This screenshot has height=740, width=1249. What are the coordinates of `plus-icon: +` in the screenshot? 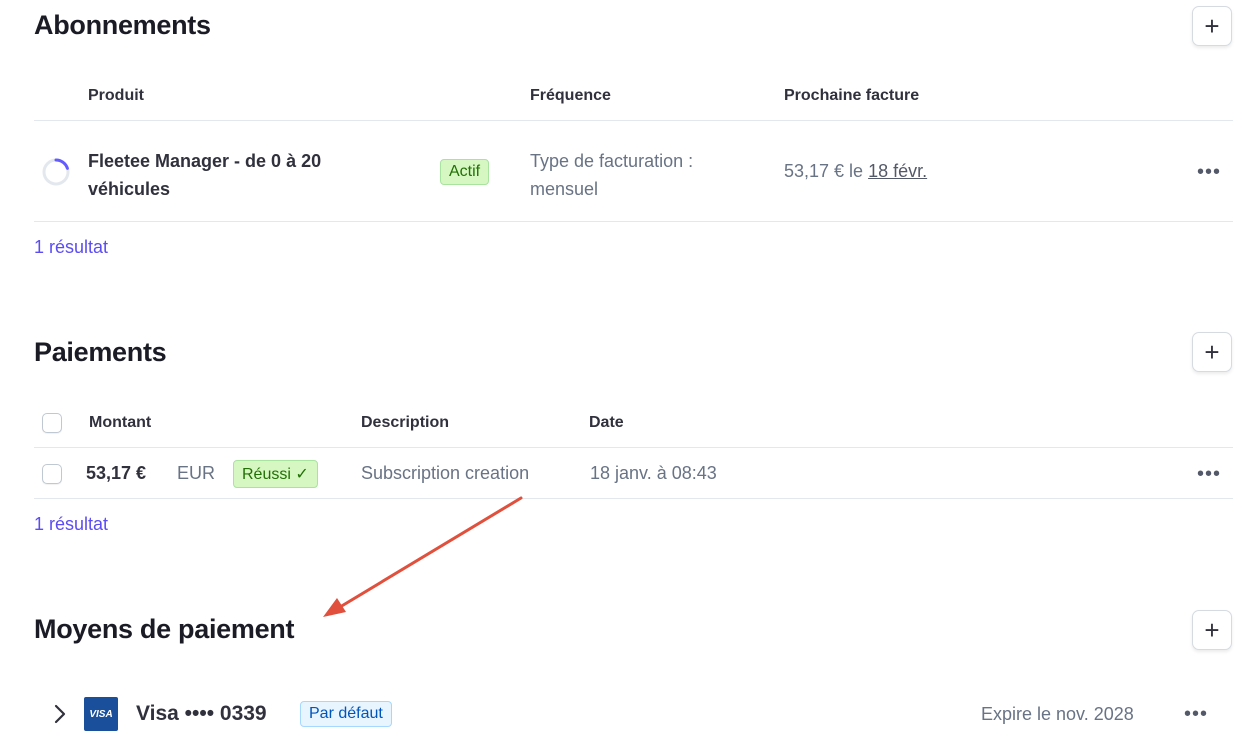 It's located at (1212, 630).